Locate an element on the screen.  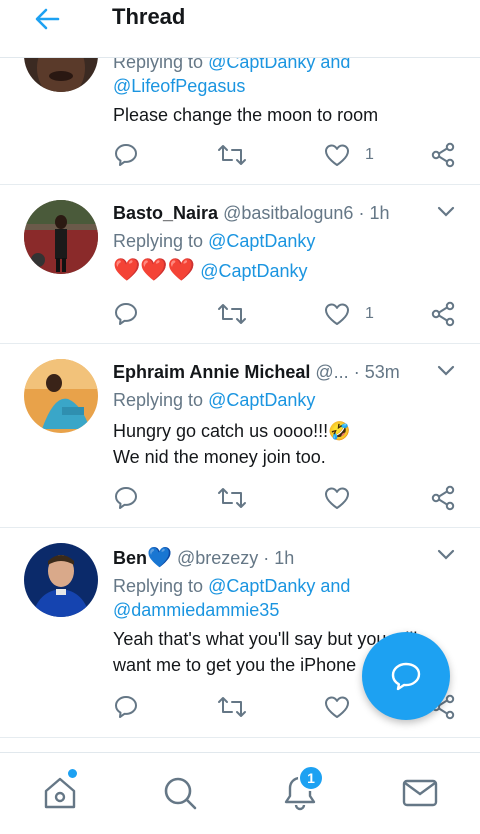
search-icon is located at coordinates (180, 793).